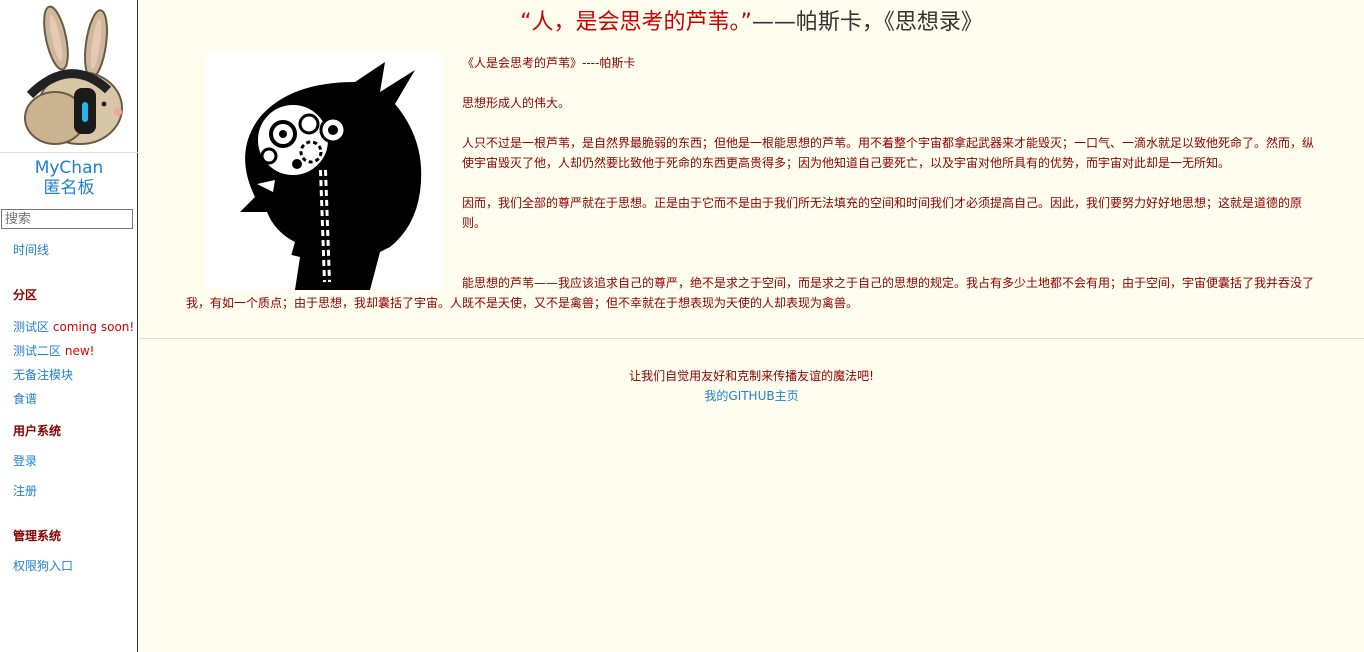 The image size is (1364, 652). I want to click on nav-register: 注册, so click(25, 491).